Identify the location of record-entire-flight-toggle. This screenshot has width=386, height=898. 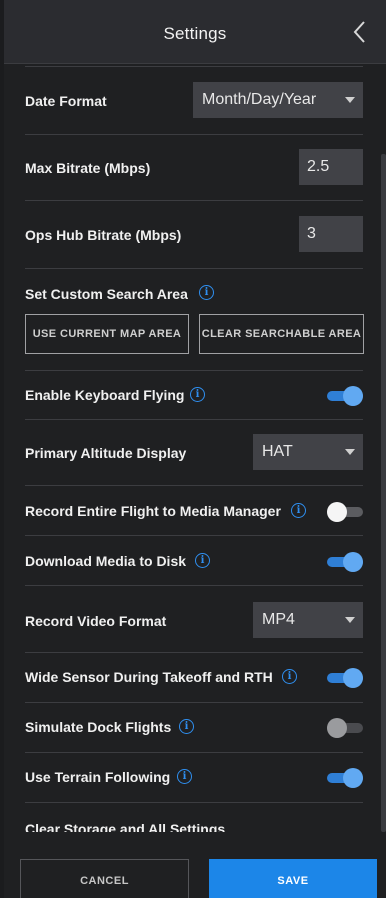
(345, 512).